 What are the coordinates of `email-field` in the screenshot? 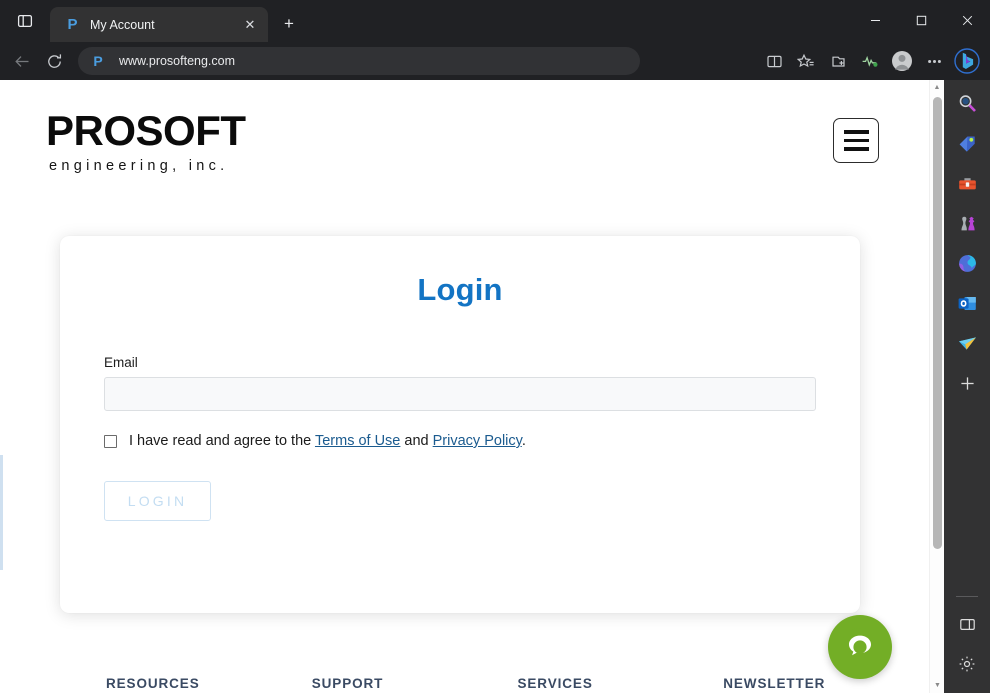 It's located at (460, 394).